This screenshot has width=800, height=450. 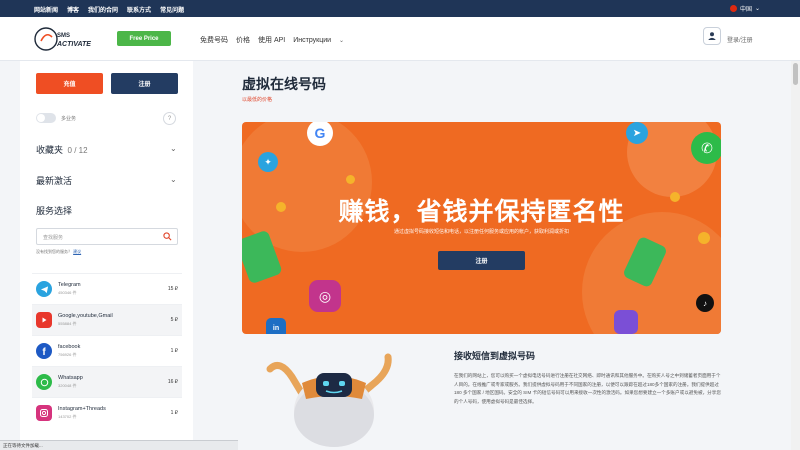 What do you see at coordinates (740, 39) in the screenshot?
I see `login-register-link: 登录/注册` at bounding box center [740, 39].